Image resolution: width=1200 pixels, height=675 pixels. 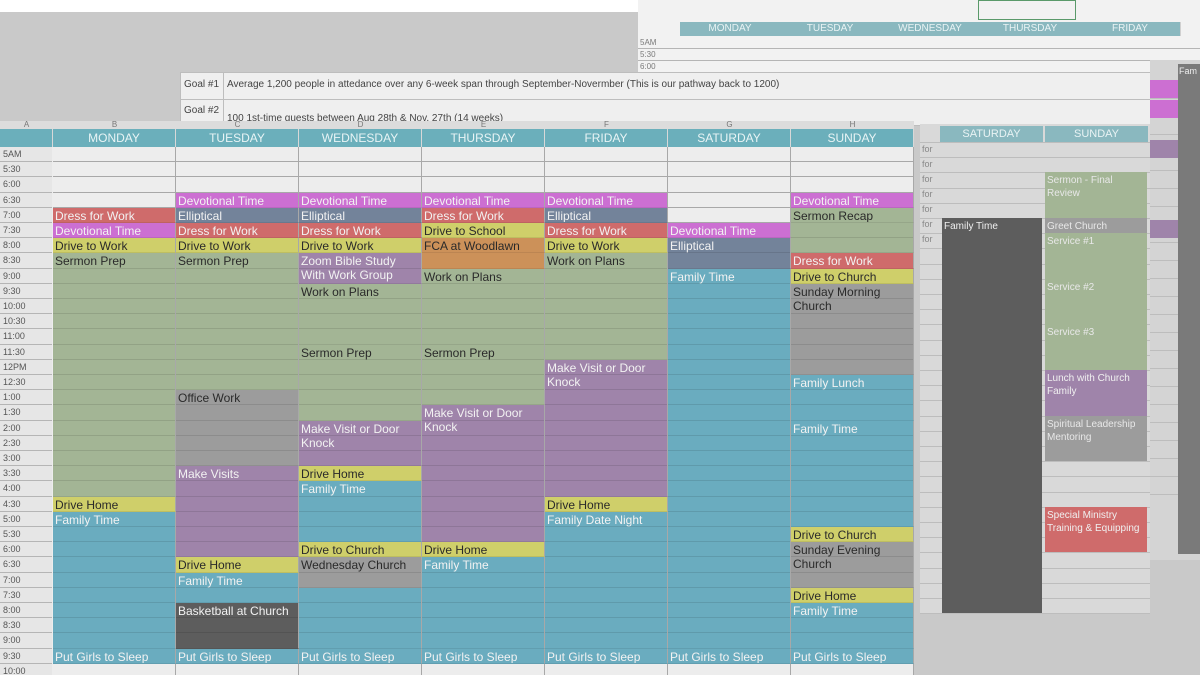 I want to click on schedule-event: Office Work, so click(x=237, y=428).